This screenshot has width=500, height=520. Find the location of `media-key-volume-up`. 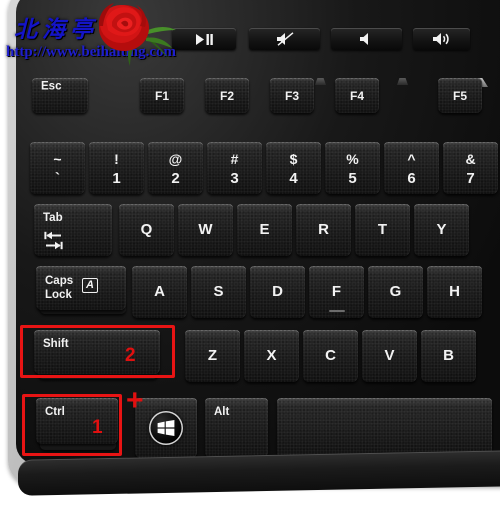

media-key-volume-up is located at coordinates (441, 39).